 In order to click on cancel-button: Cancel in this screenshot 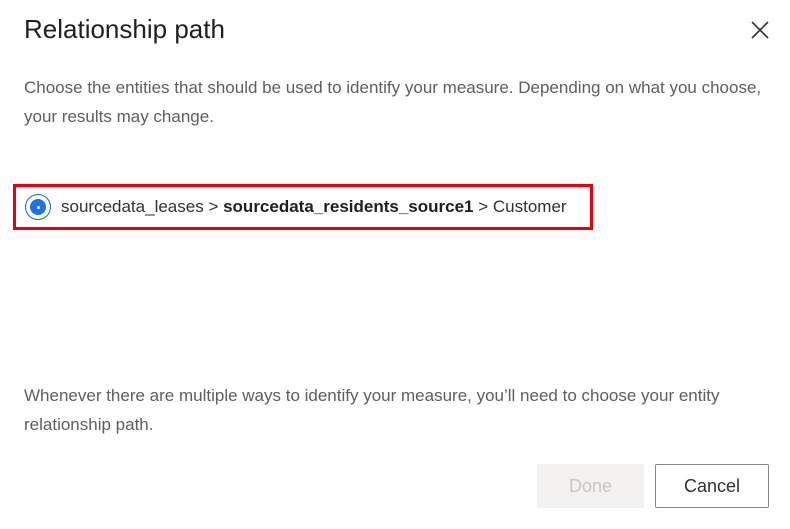, I will do `click(712, 486)`.